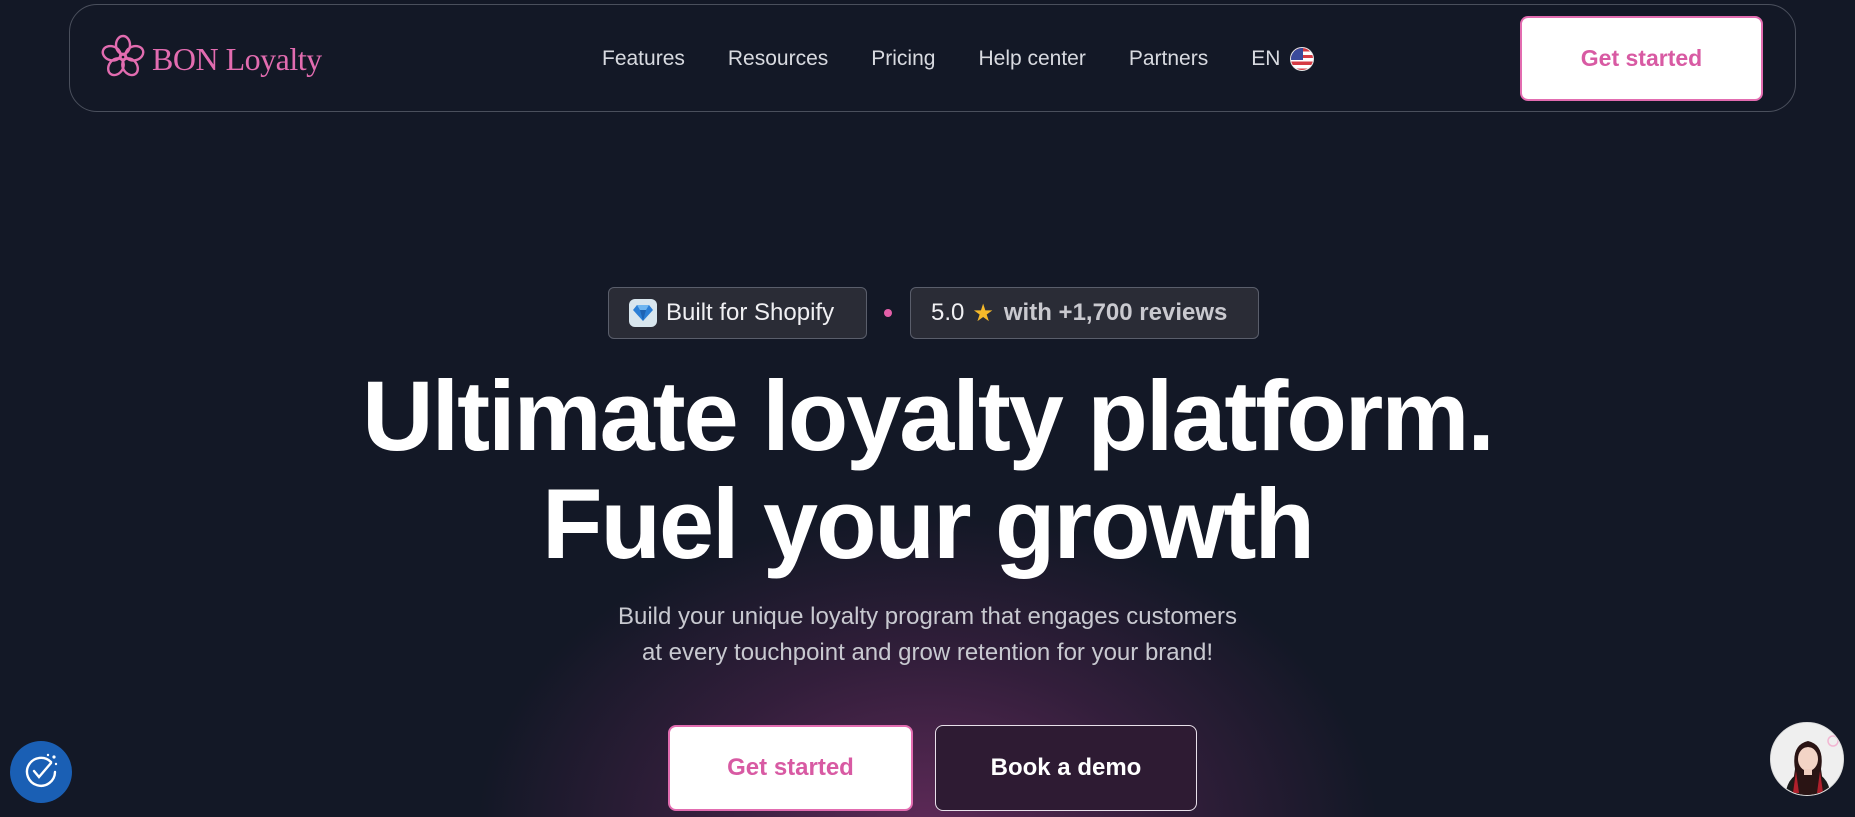  I want to click on diamond-icon, so click(643, 313).